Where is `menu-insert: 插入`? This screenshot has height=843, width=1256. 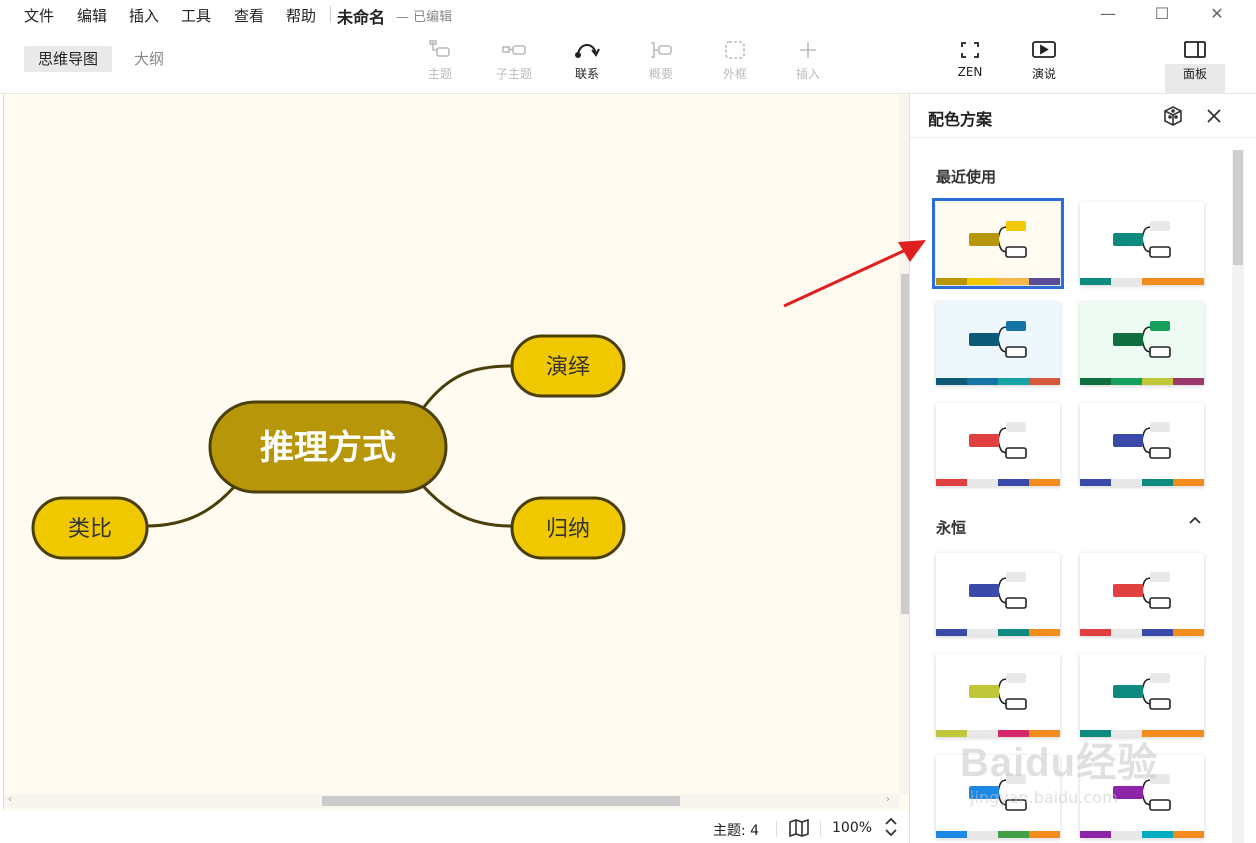
menu-insert: 插入 is located at coordinates (144, 15).